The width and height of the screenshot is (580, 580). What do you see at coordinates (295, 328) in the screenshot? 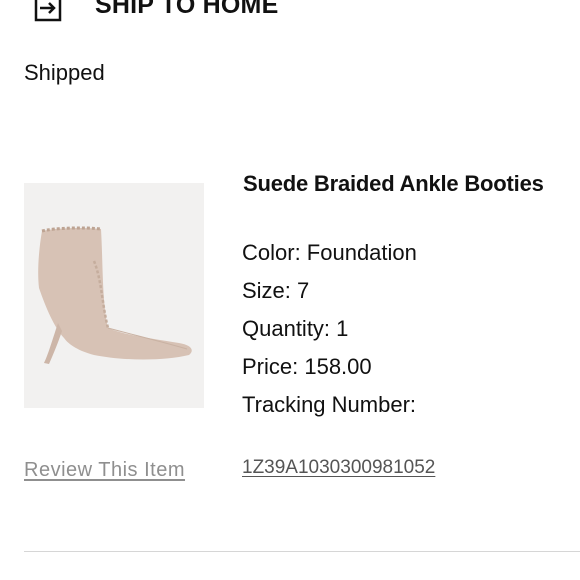
I see `product-quantity: Quantity: 1` at bounding box center [295, 328].